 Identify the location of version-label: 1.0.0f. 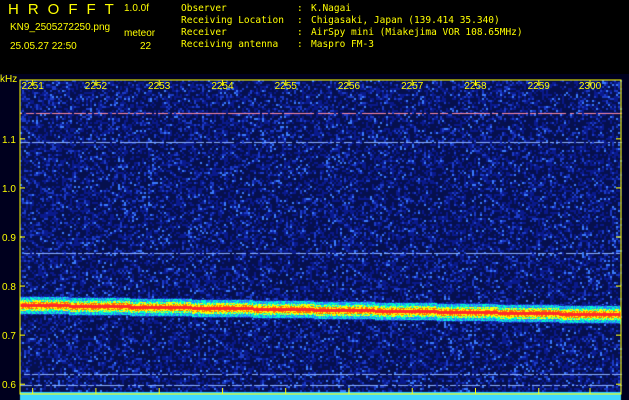
(137, 8).